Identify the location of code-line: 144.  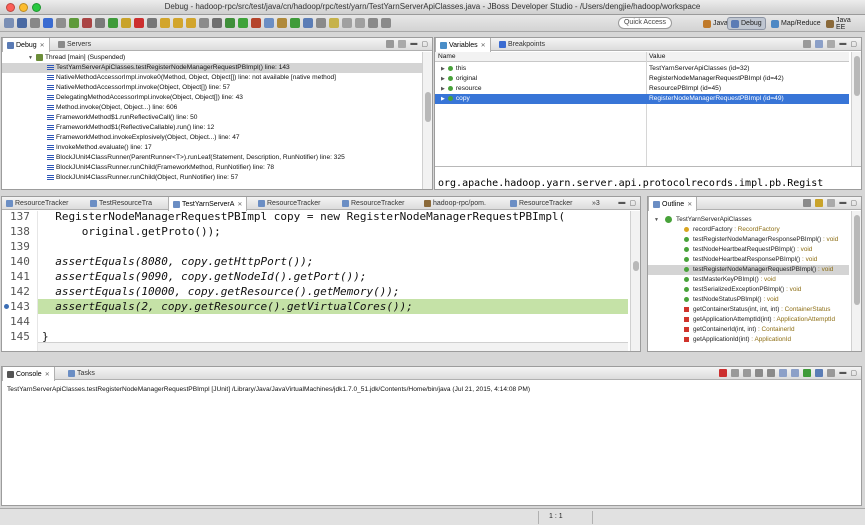
(315, 321).